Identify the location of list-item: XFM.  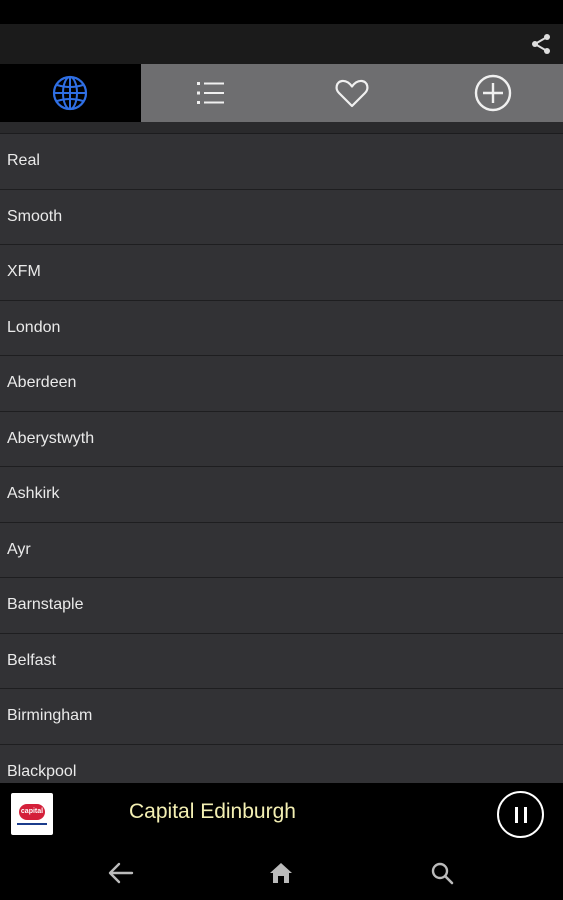
(281, 273).